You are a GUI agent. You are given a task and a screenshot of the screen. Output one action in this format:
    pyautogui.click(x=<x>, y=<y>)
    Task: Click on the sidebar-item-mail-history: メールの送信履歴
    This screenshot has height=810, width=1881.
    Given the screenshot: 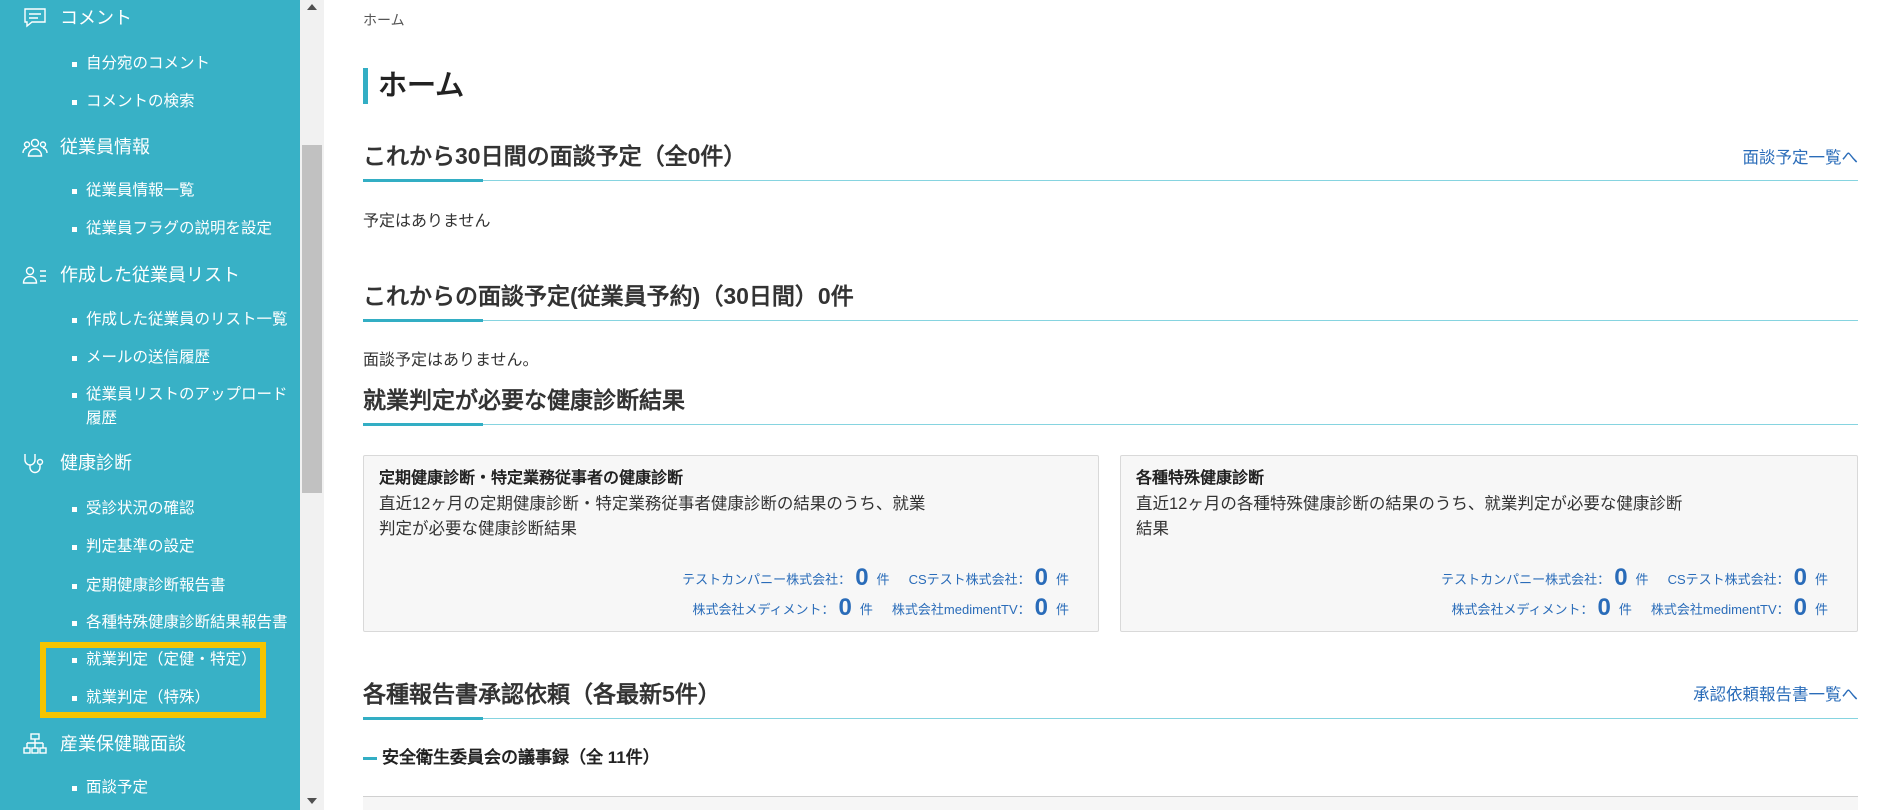 What is the action you would take?
    pyautogui.click(x=183, y=358)
    